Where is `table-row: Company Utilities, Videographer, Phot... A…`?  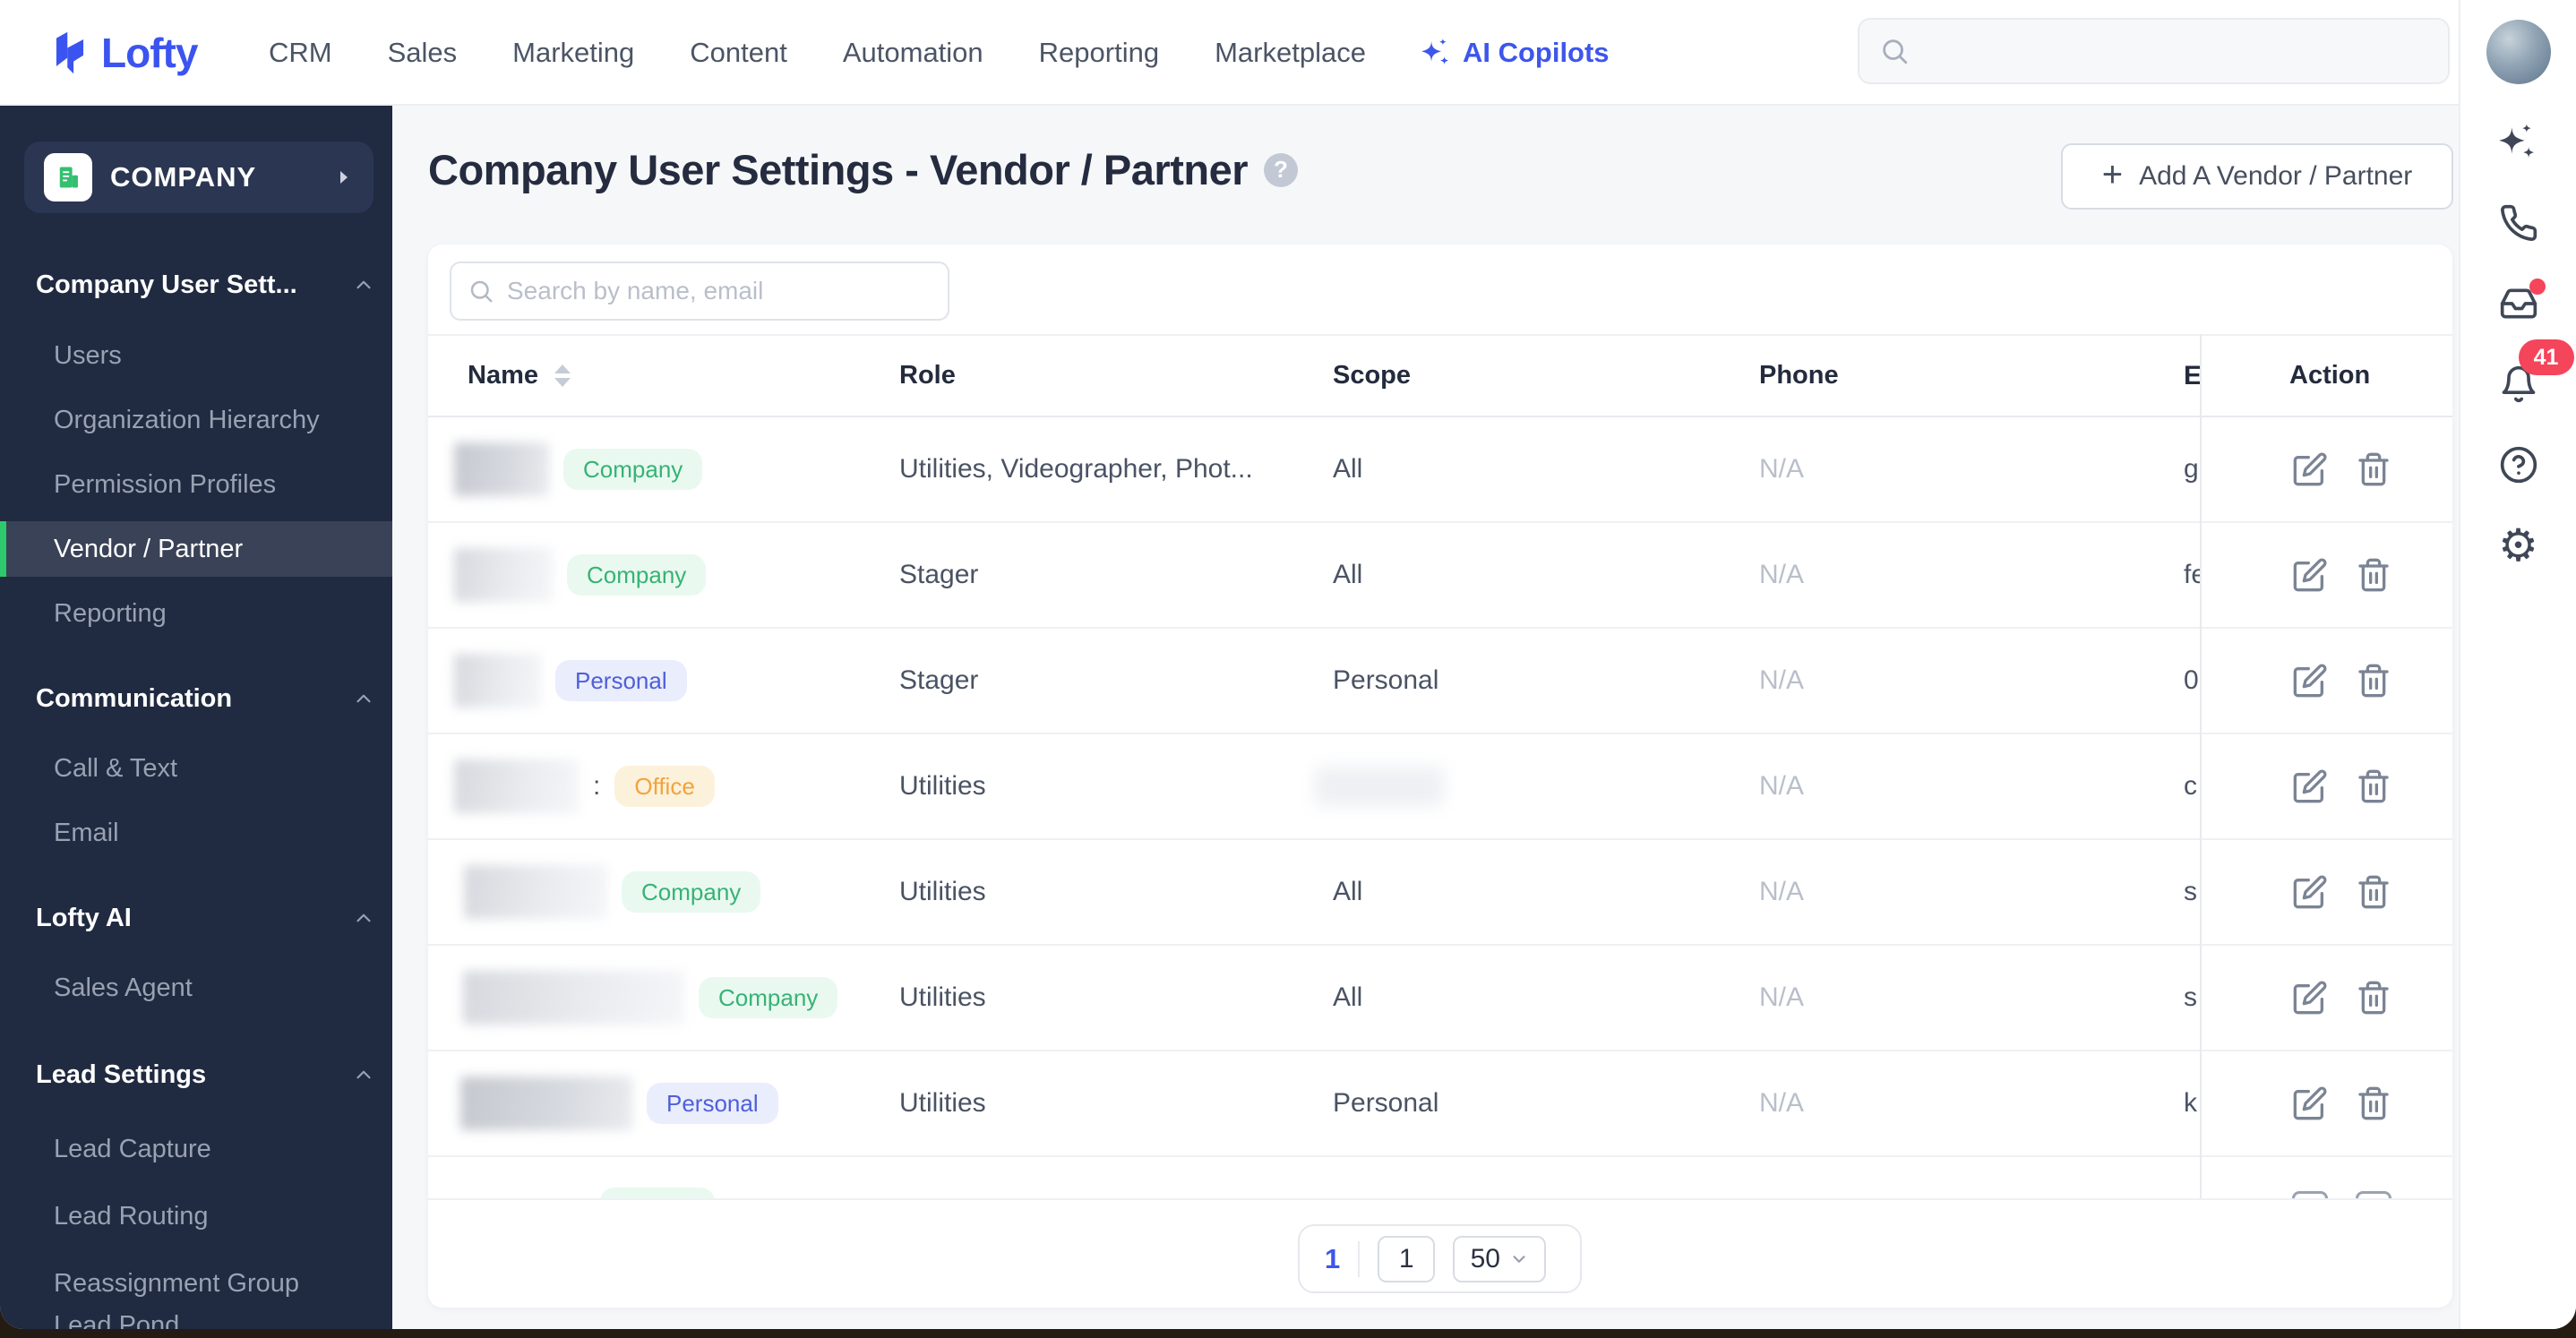
table-row: Company Utilities, Videographer, Phot... A… is located at coordinates (1440, 470).